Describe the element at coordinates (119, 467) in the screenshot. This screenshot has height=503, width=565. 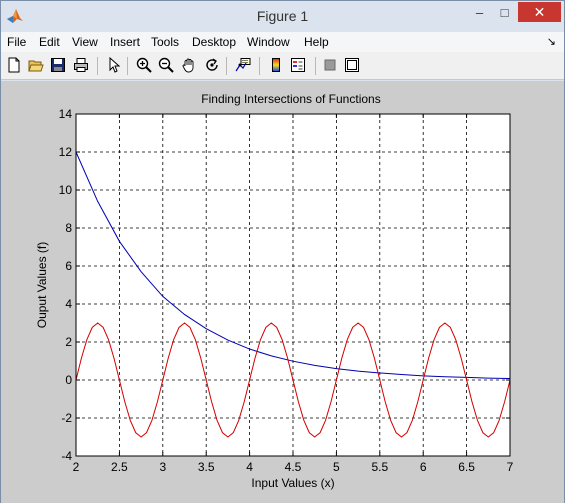
I see `x-tick-label: 2.5` at that location.